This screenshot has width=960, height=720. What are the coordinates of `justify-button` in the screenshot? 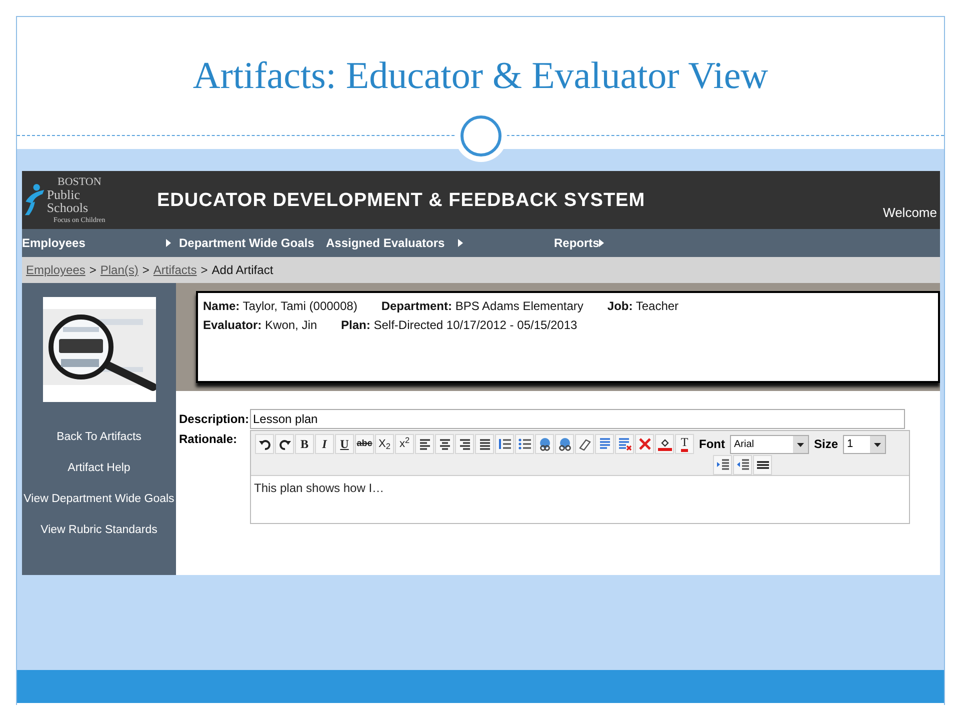 It's located at (484, 444).